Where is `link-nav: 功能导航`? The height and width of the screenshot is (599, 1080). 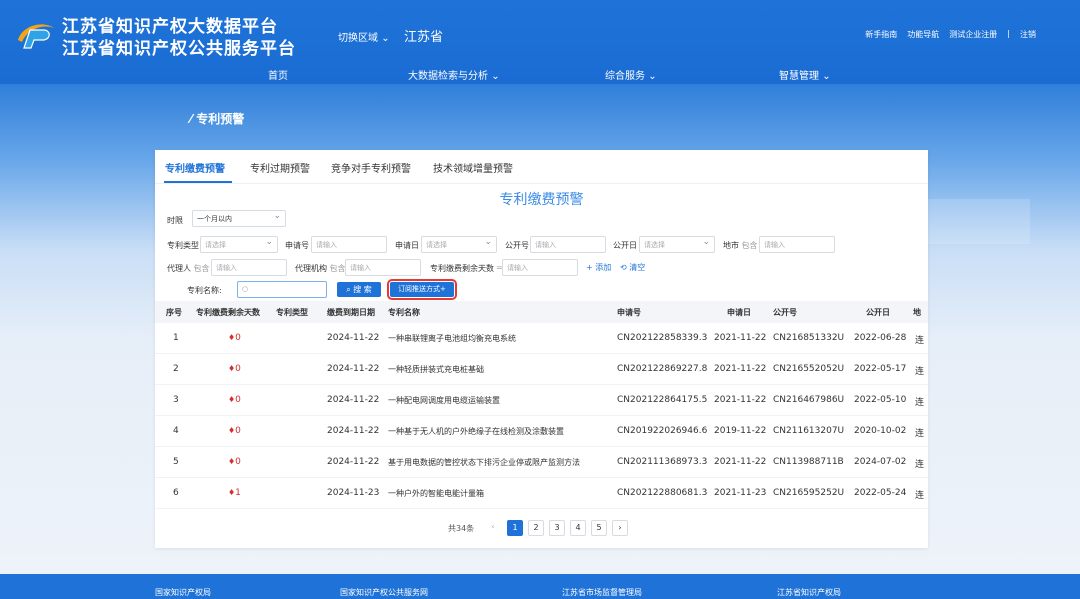 link-nav: 功能导航 is located at coordinates (923, 34).